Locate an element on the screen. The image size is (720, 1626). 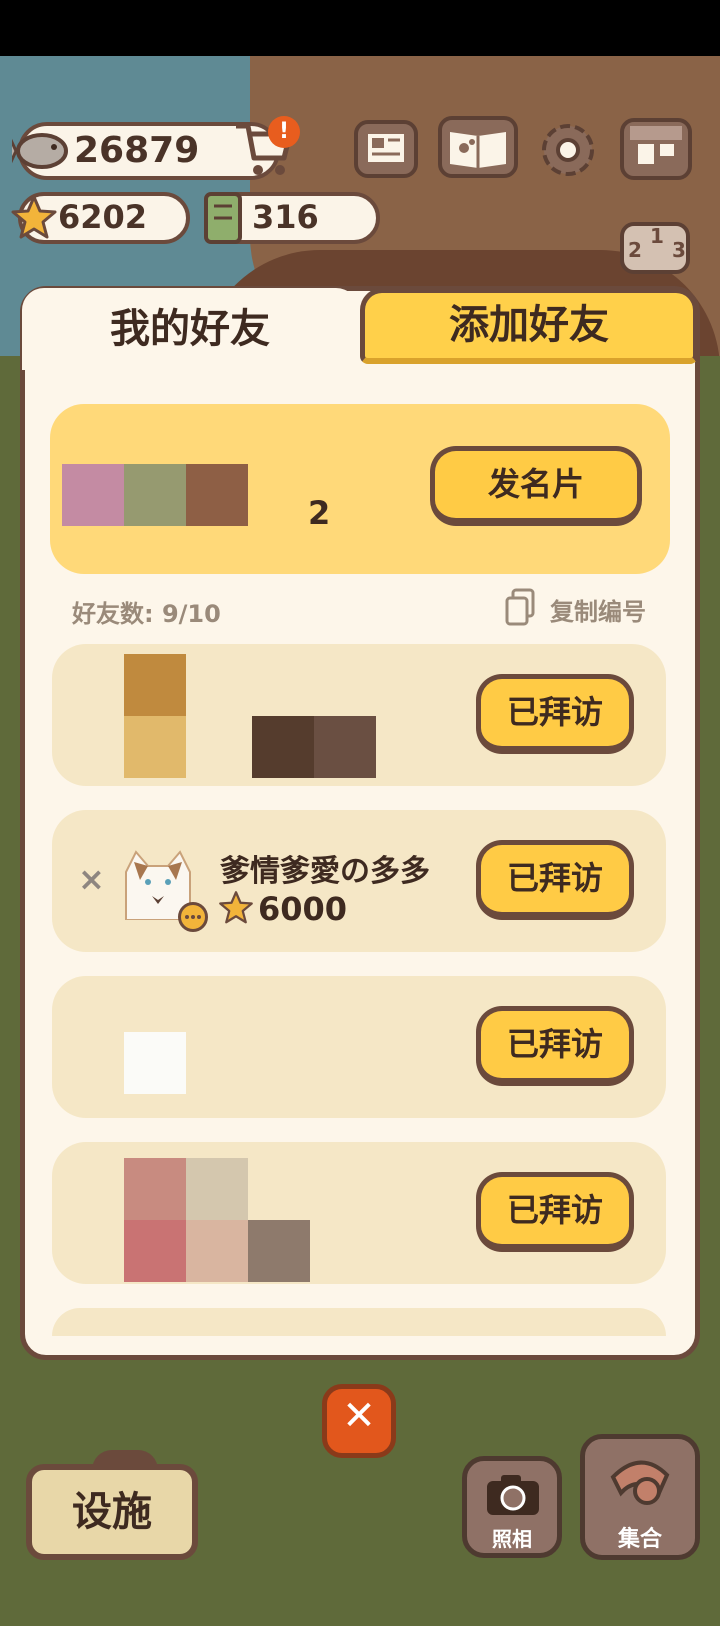
settings-gear-icon is located at coordinates (568, 150).